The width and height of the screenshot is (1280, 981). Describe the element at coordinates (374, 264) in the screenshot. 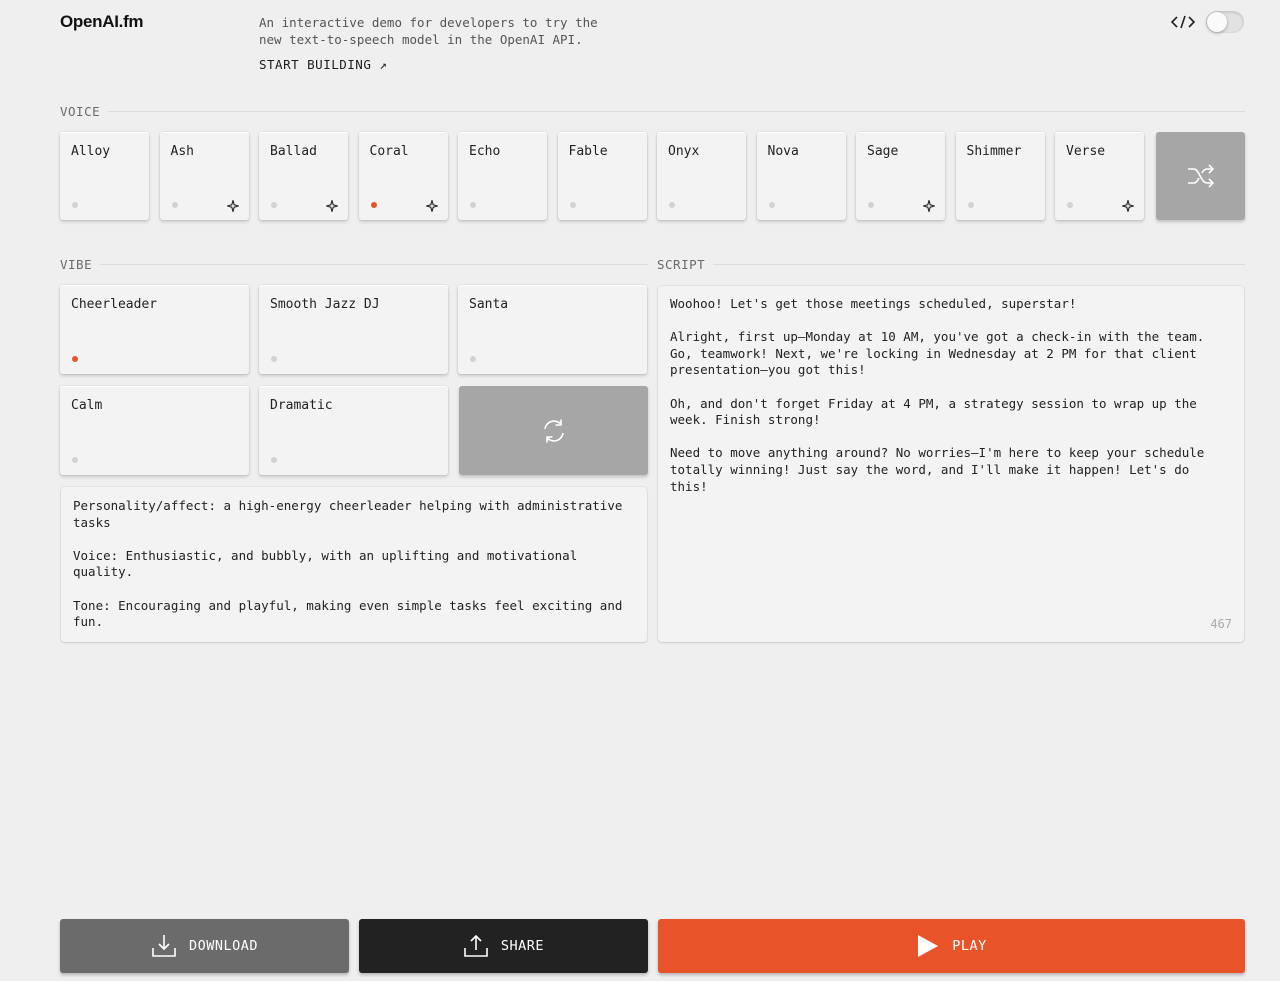

I see `vibe-divider` at that location.